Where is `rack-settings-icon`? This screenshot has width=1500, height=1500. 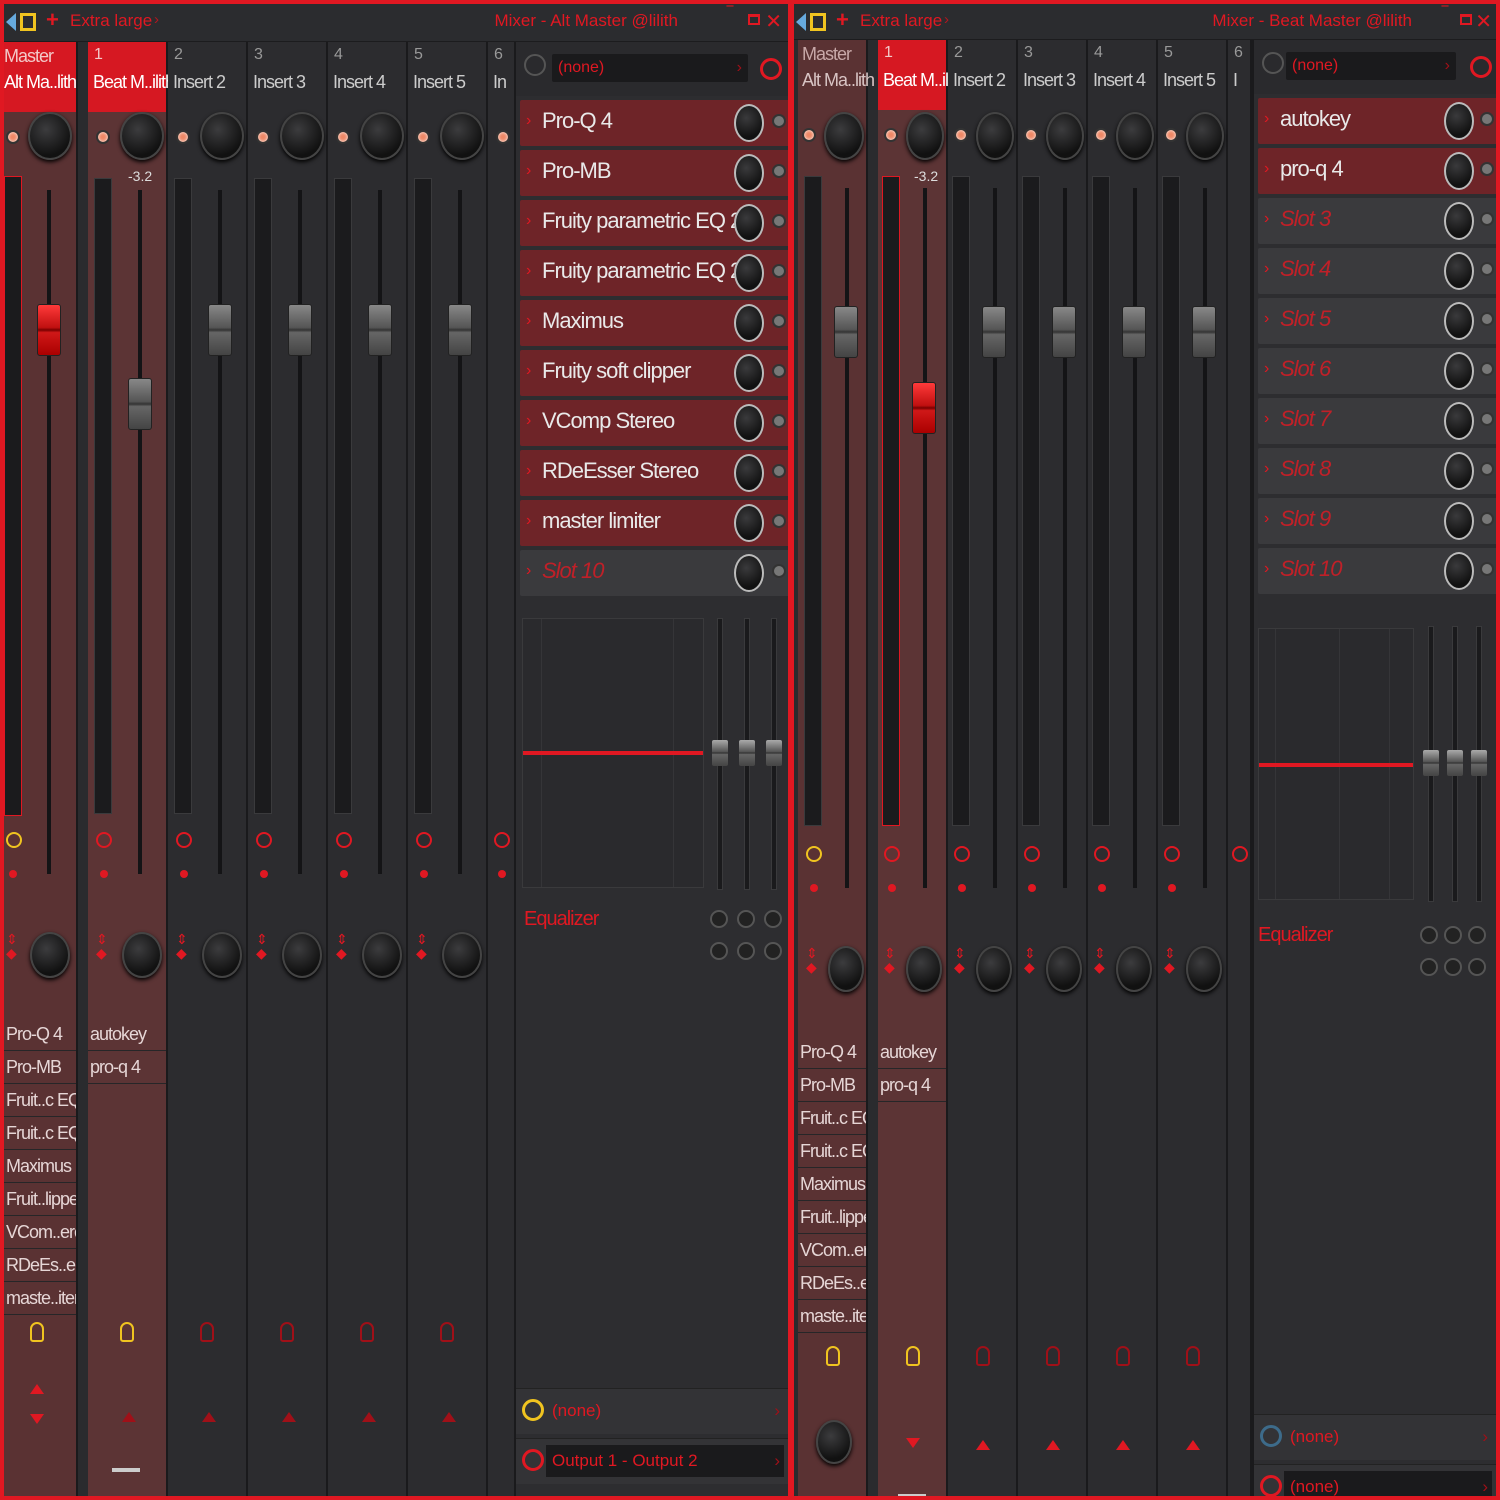
rack-settings-icon is located at coordinates (535, 65).